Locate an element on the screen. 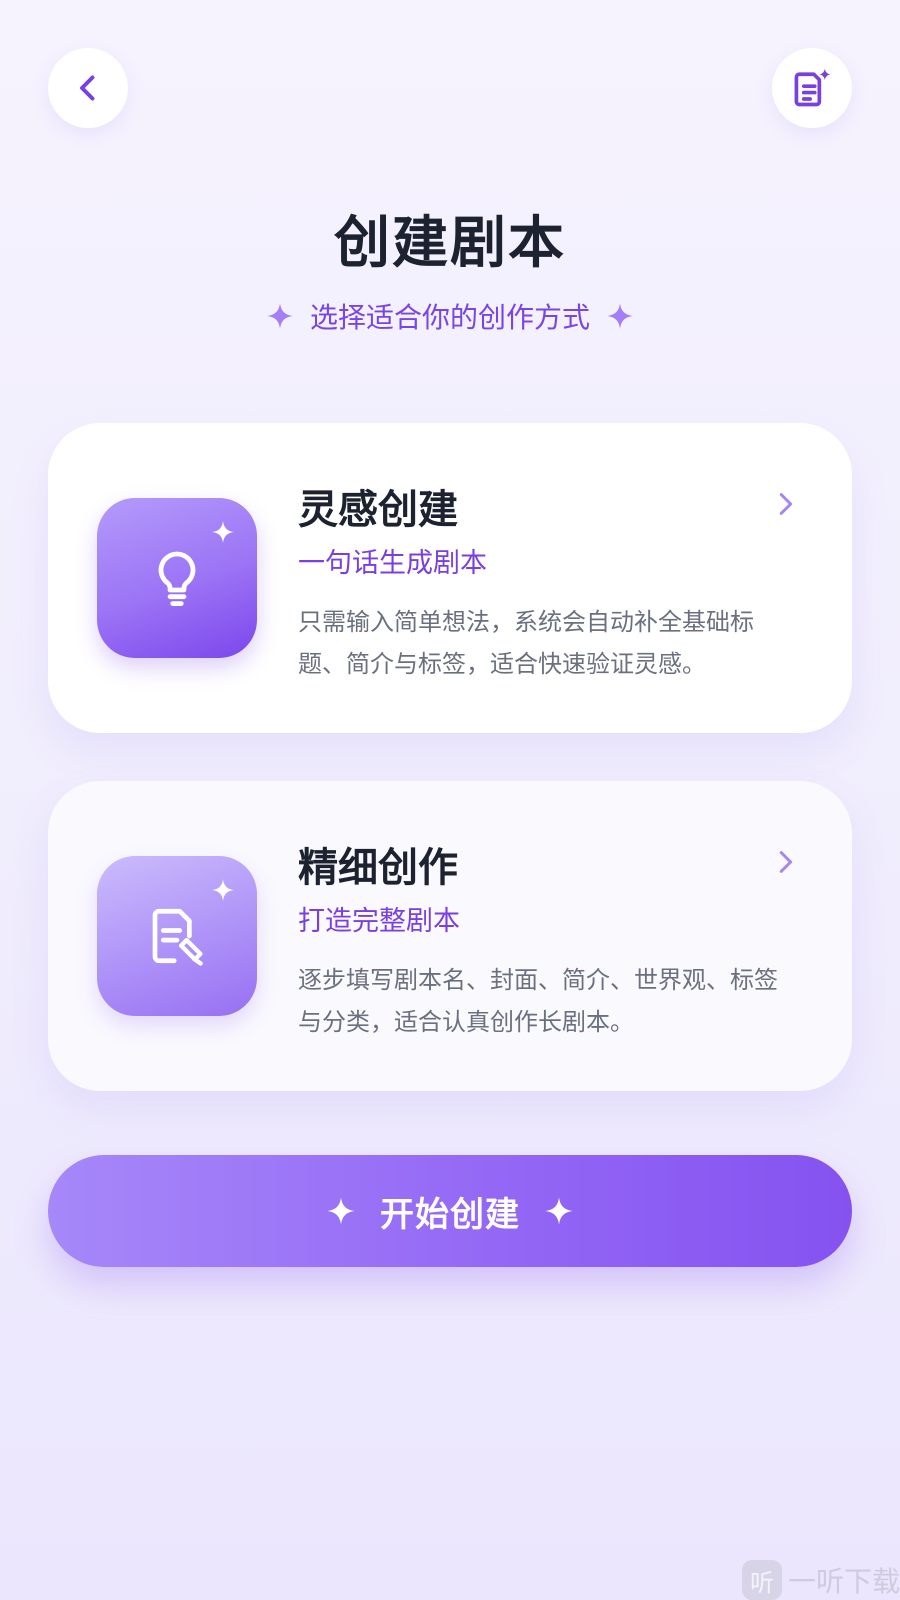 The width and height of the screenshot is (900, 1600). card-tagline: 打造完整剧本 is located at coordinates (379, 921).